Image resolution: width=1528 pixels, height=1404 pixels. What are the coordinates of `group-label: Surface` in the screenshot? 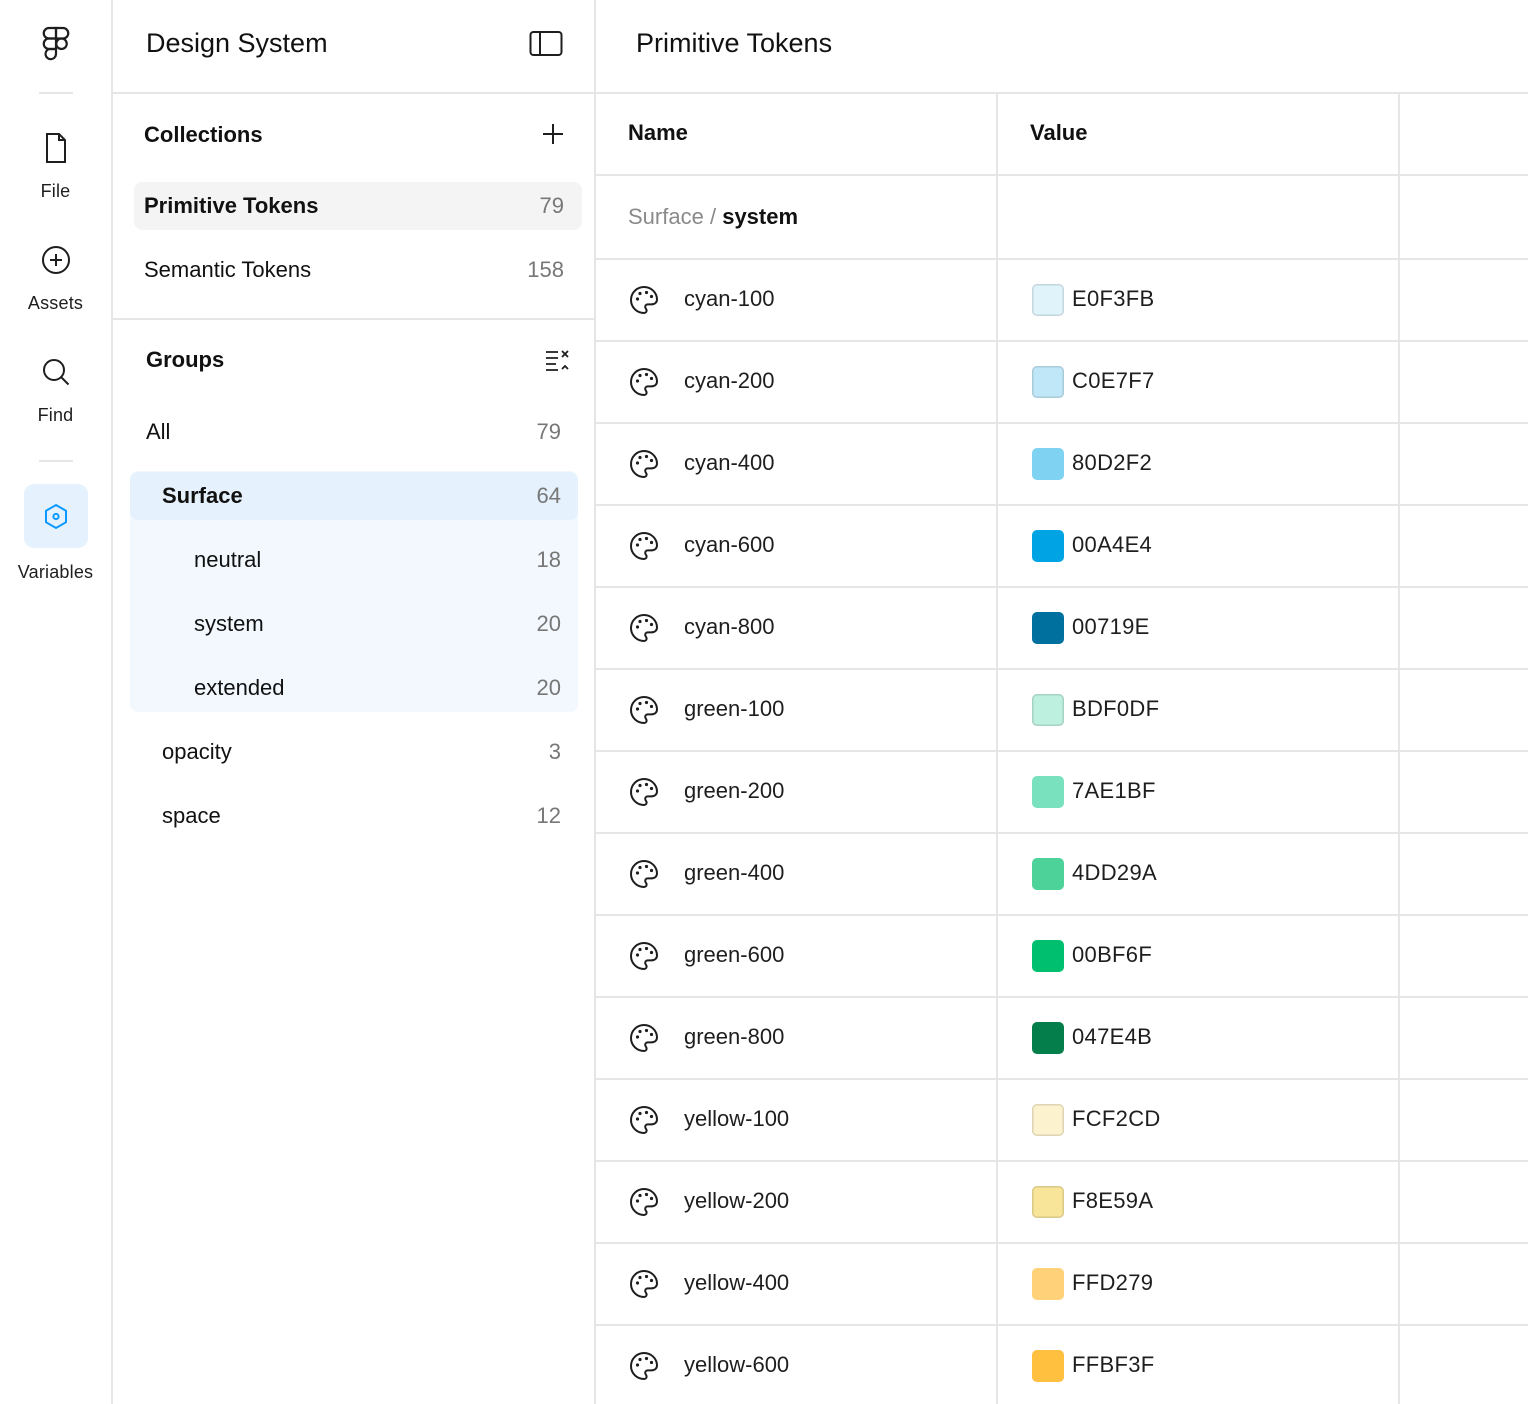 It's located at (202, 495).